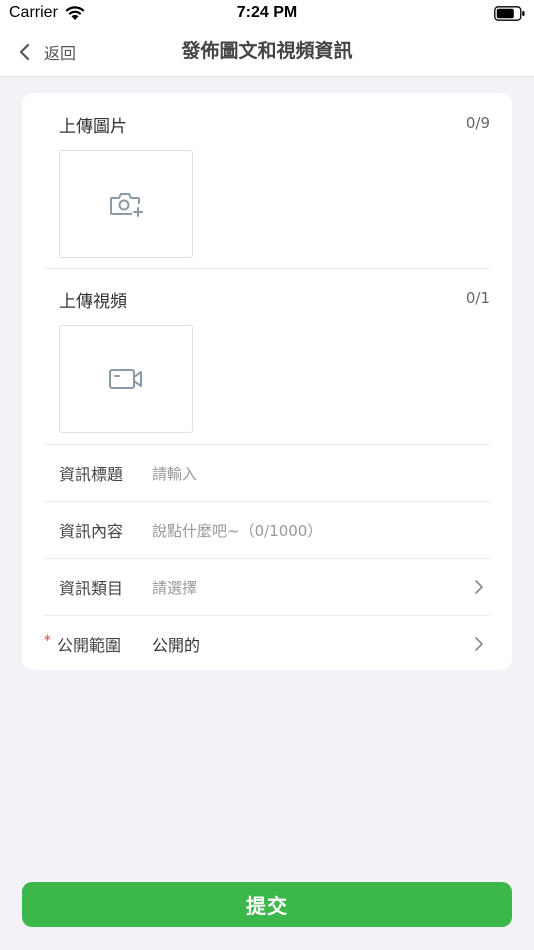 The width and height of the screenshot is (534, 950). I want to click on visibility-row: * 公開範圍 公開的, so click(267, 644).